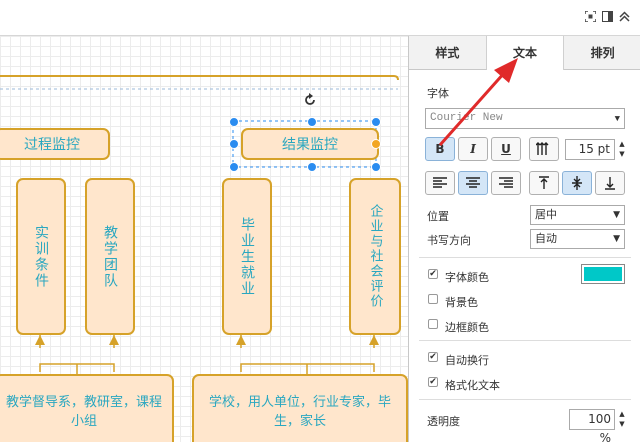 The height and width of the screenshot is (448, 640). I want to click on align-bottom-button, so click(610, 183).